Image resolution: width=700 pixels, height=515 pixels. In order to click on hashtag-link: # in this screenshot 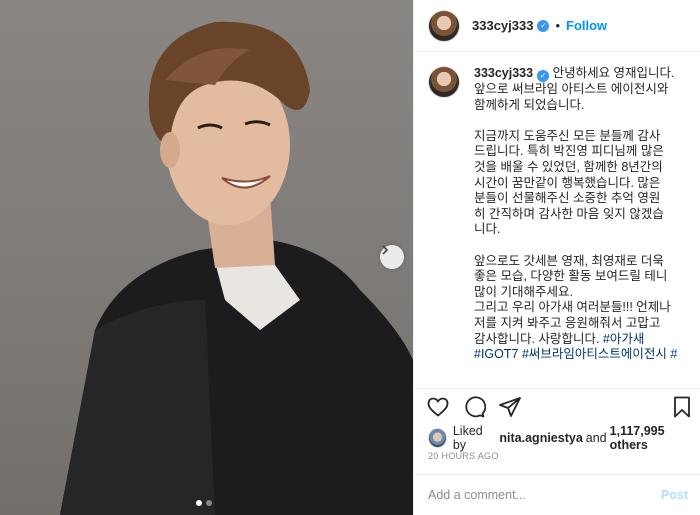, I will do `click(673, 354)`.